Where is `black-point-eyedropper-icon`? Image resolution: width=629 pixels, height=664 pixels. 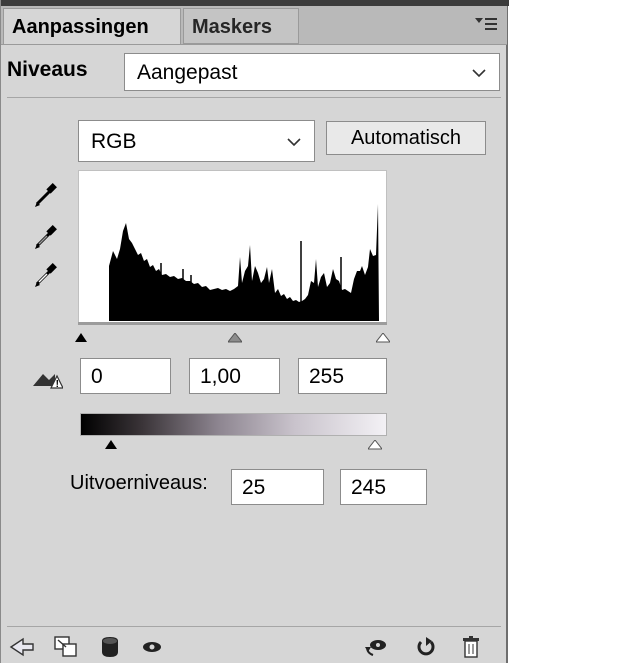 black-point-eyedropper-icon is located at coordinates (47, 194).